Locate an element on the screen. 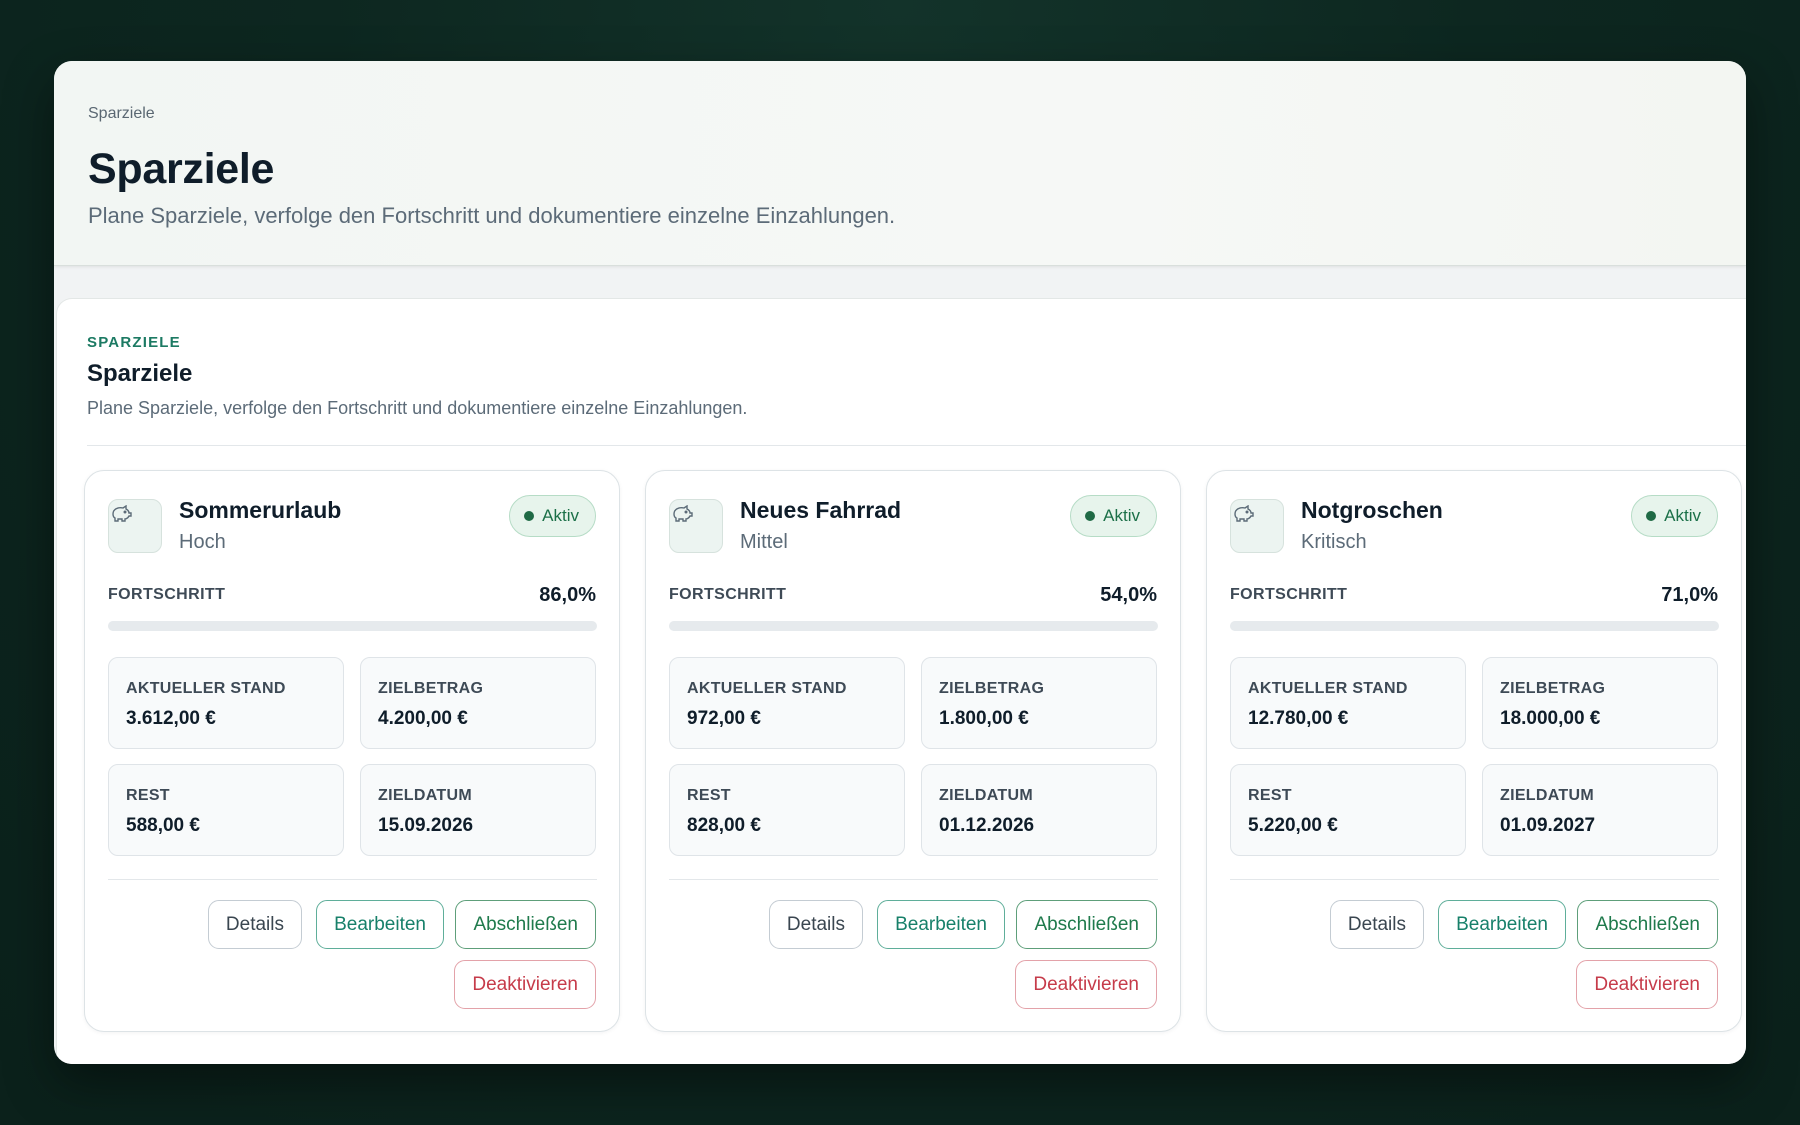 The image size is (1800, 1125). breadcrumb: Sparziele is located at coordinates (121, 114).